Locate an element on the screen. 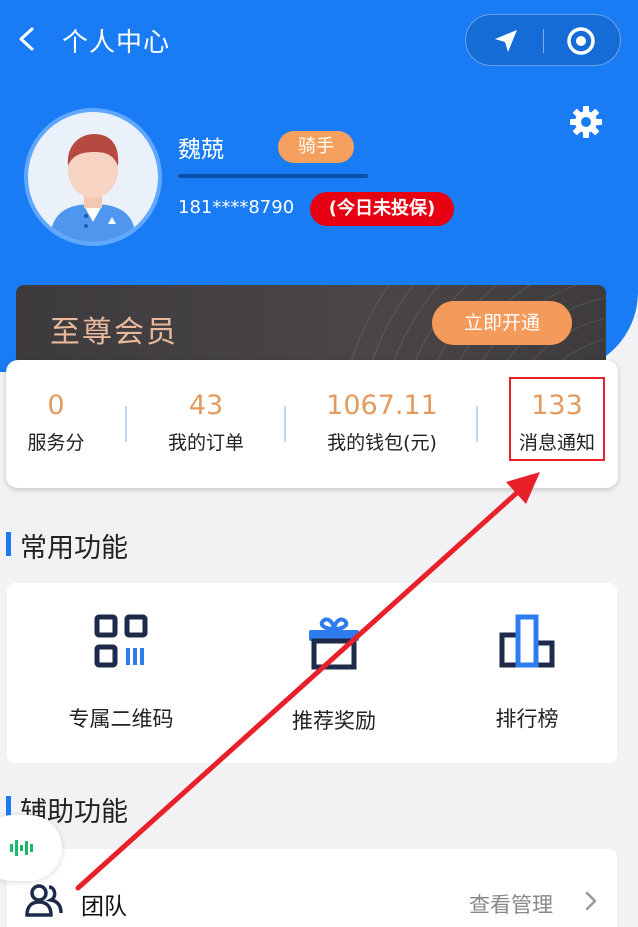 The height and width of the screenshot is (927, 638). mini-program-capsule is located at coordinates (543, 40).